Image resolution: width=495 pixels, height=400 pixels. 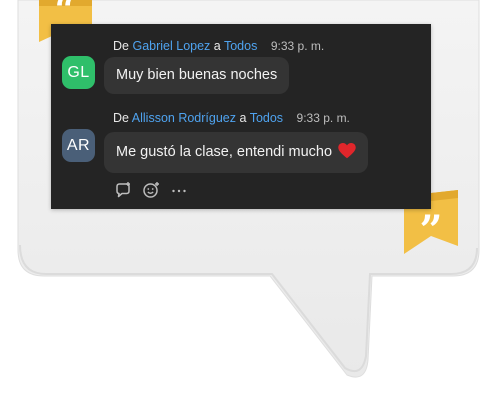 What do you see at coordinates (78, 145) in the screenshot?
I see `avatar: AR` at bounding box center [78, 145].